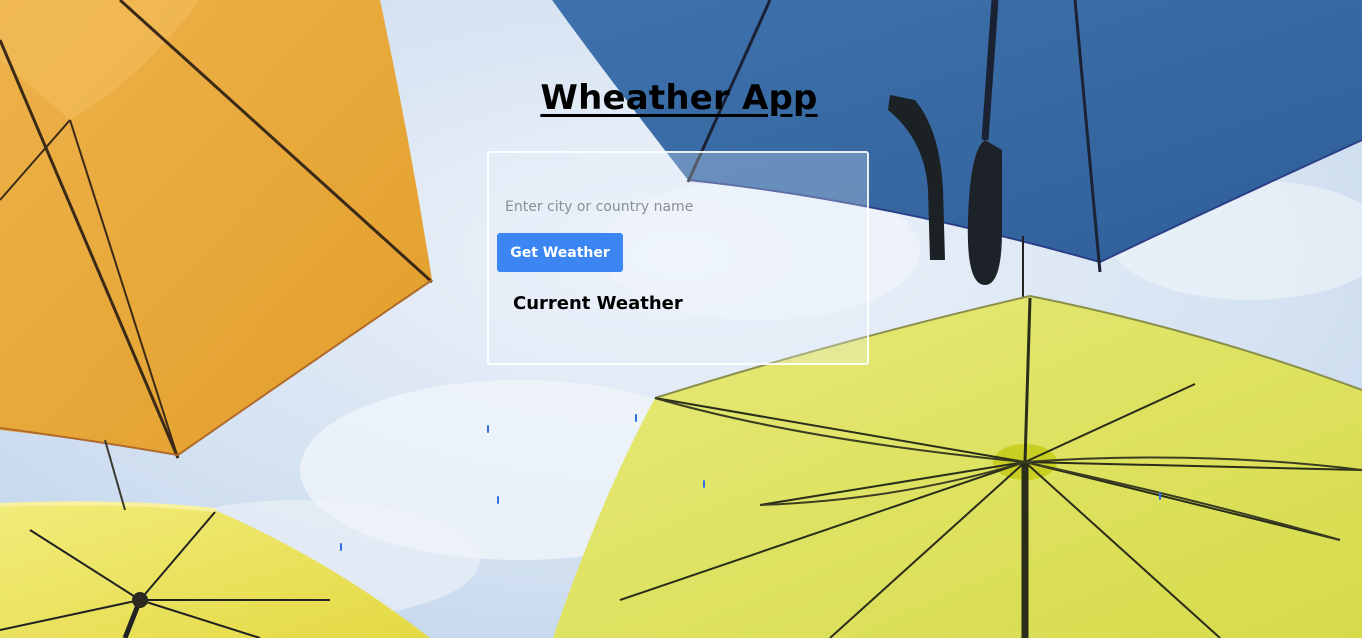 This screenshot has height=638, width=1362. What do you see at coordinates (666, 207) in the screenshot?
I see `city-search-input` at bounding box center [666, 207].